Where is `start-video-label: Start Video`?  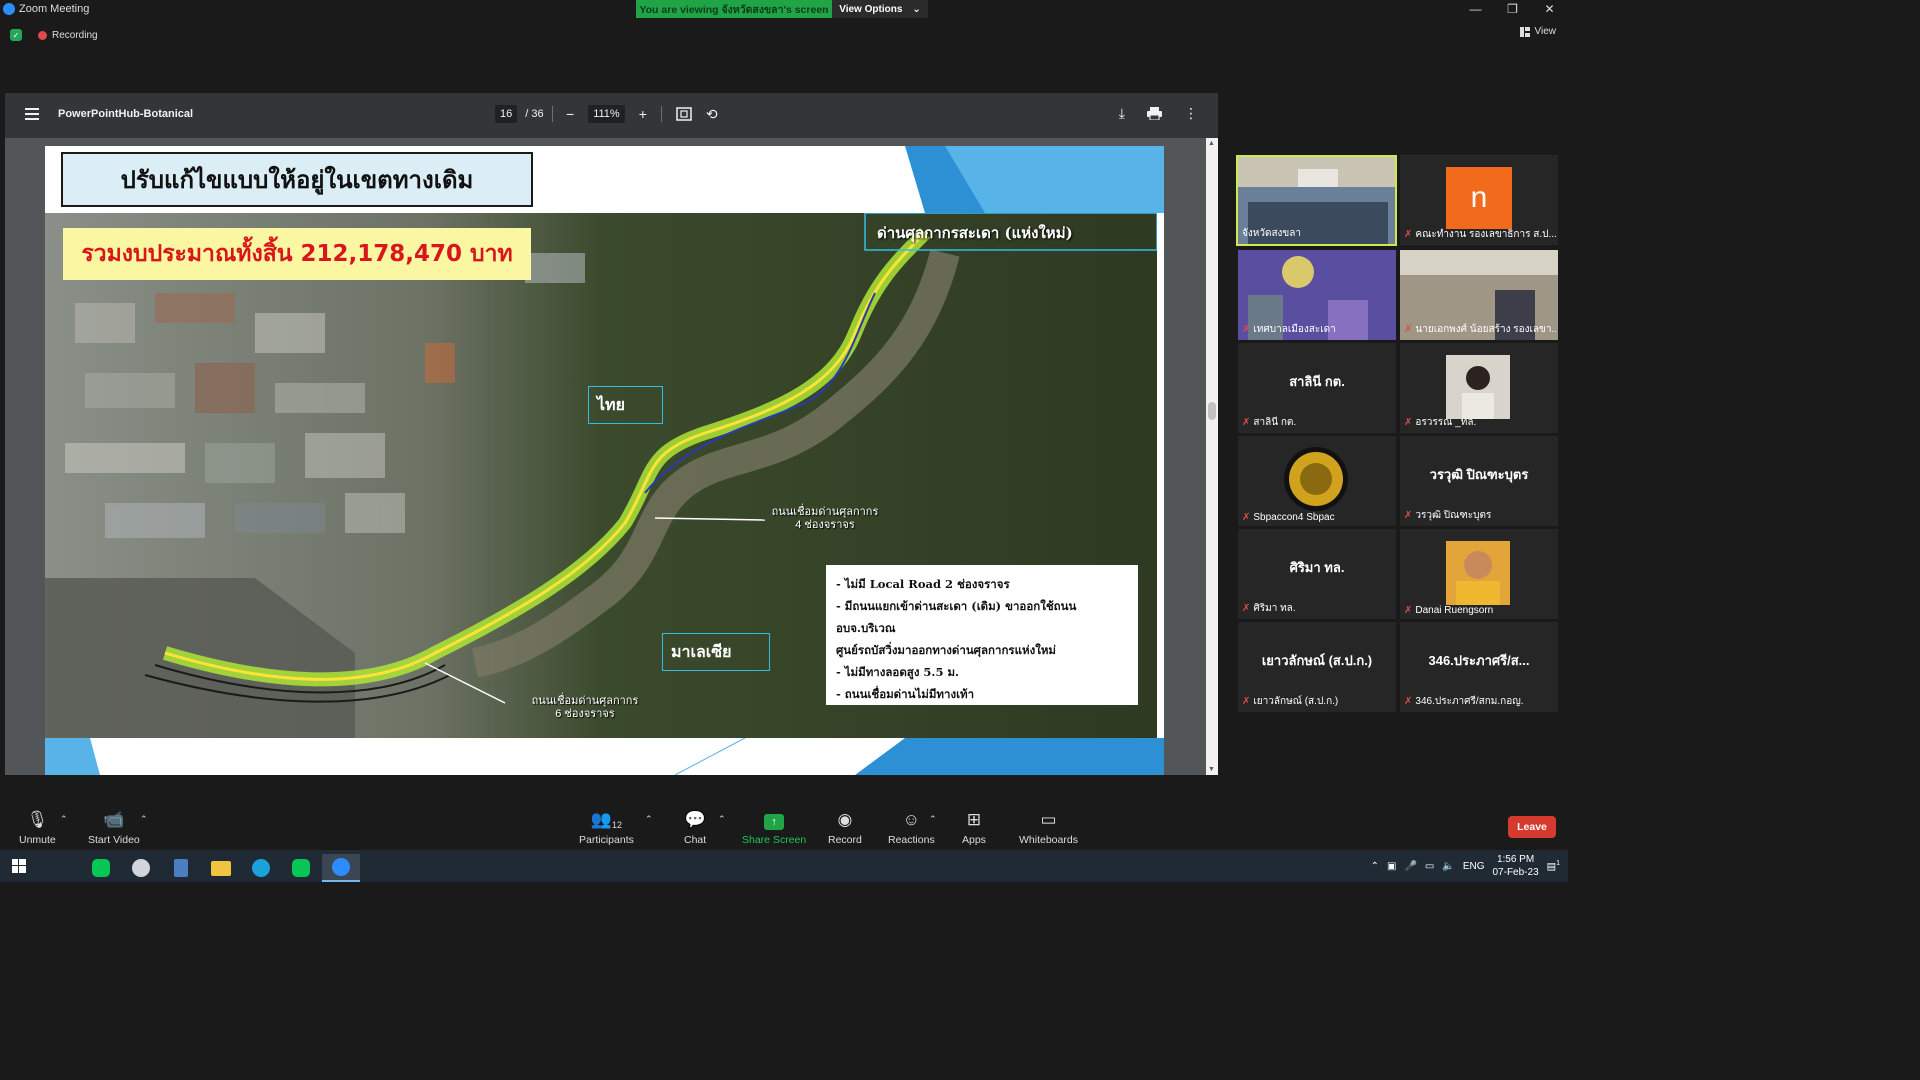
start-video-label: Start Video is located at coordinates (114, 840).